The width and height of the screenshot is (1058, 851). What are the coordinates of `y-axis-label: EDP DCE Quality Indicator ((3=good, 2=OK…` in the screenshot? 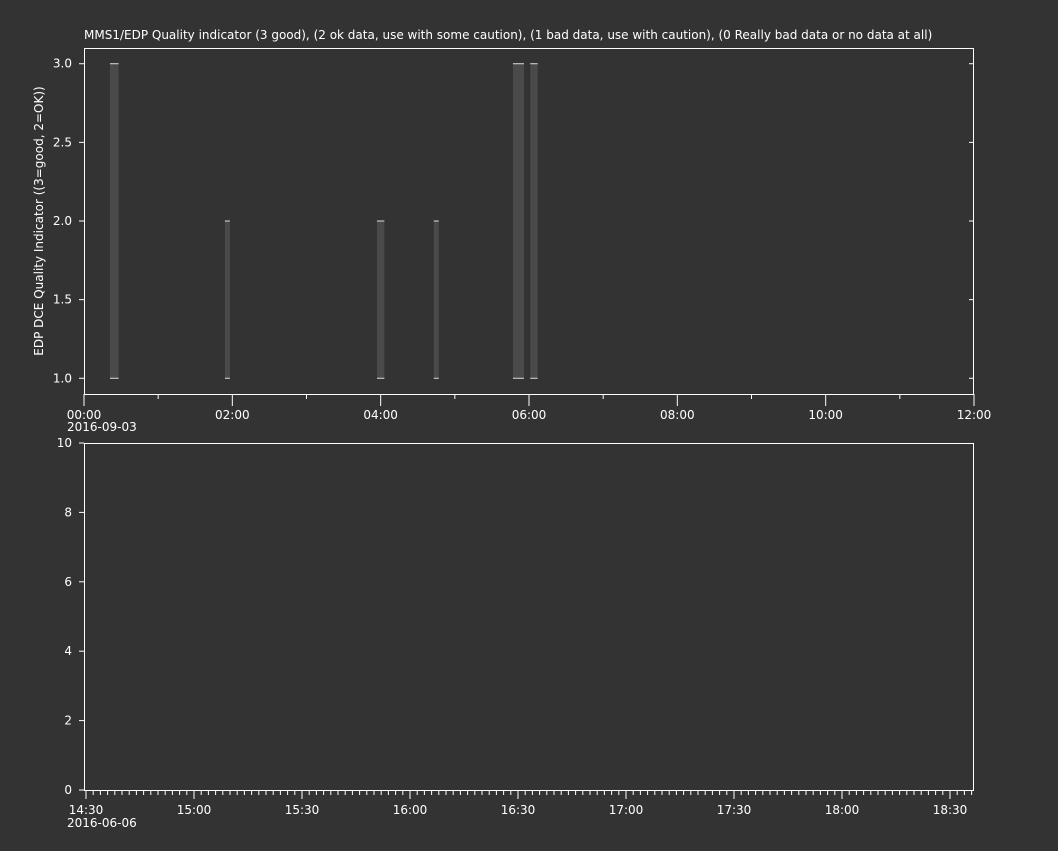 It's located at (39, 220).